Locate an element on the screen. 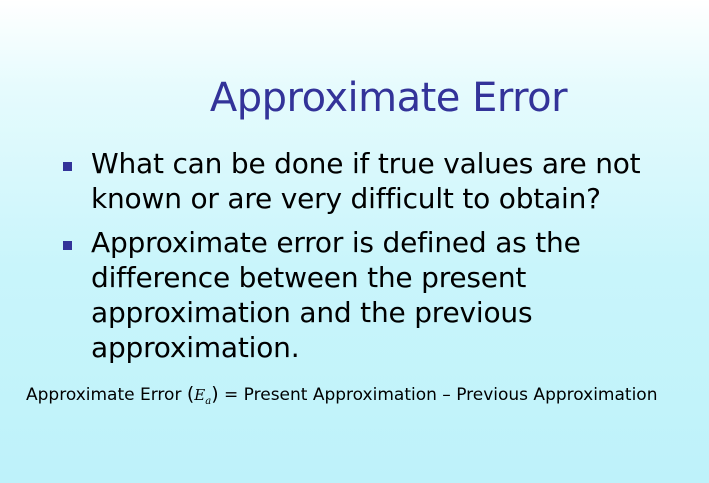 This screenshot has width=709, height=483. formula-symbol: Ea is located at coordinates (202, 396).